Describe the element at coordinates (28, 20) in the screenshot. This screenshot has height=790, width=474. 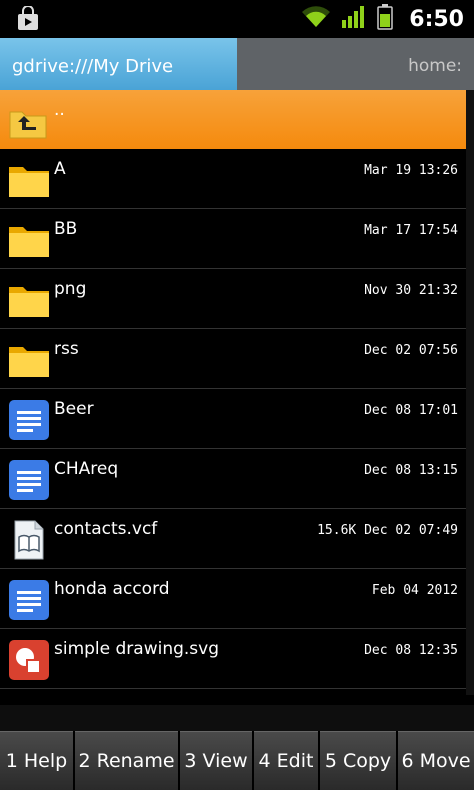
I see `store-icon` at that location.